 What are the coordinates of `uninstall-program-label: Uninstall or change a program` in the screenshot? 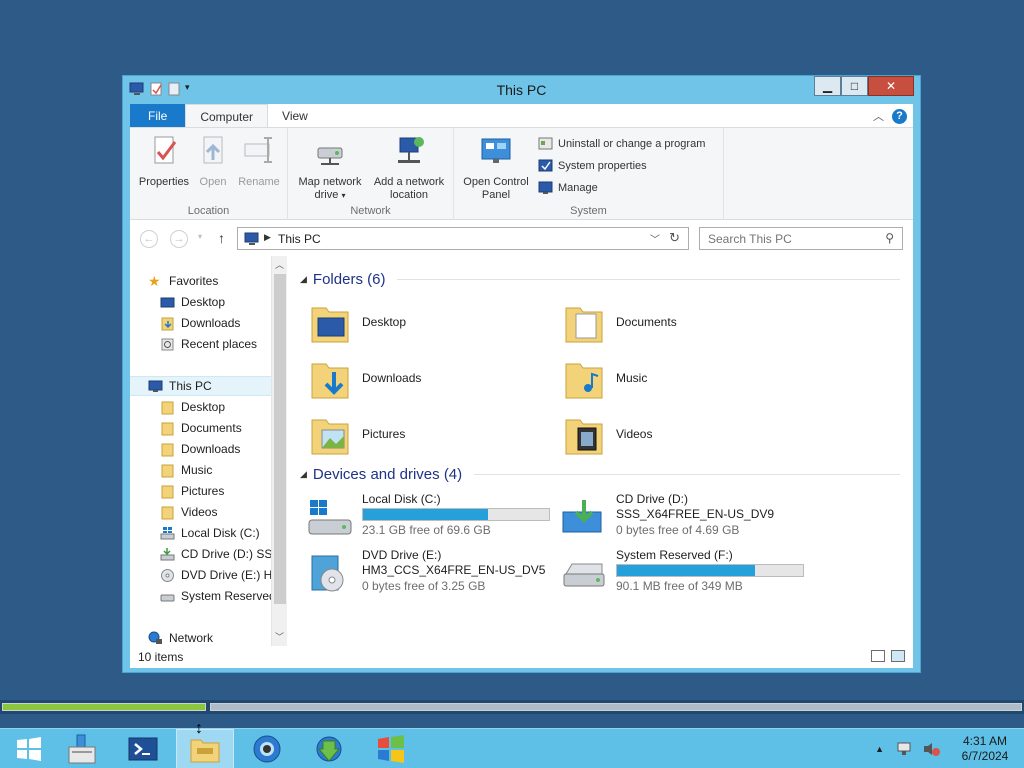 It's located at (632, 143).